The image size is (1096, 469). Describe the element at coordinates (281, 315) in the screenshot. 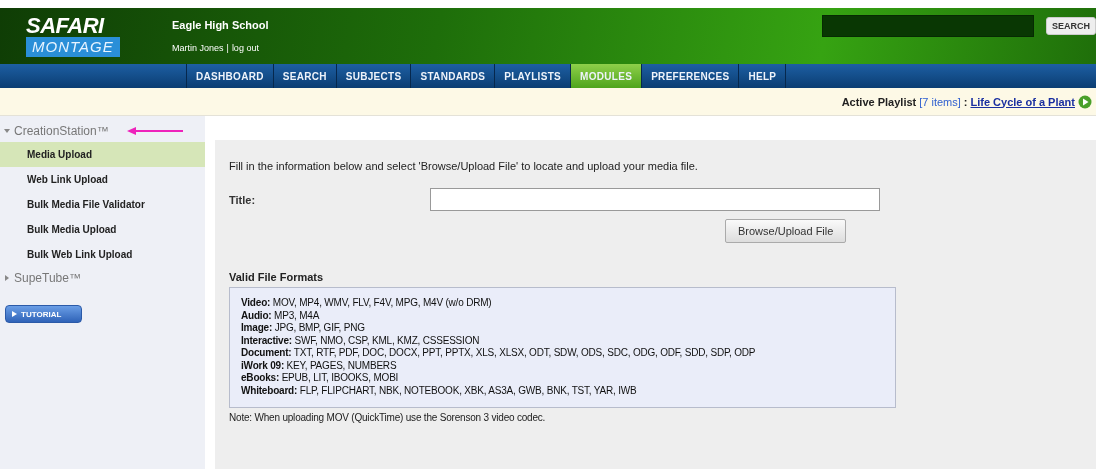

I see `format-line: Audio: MP3, M4A` at that location.